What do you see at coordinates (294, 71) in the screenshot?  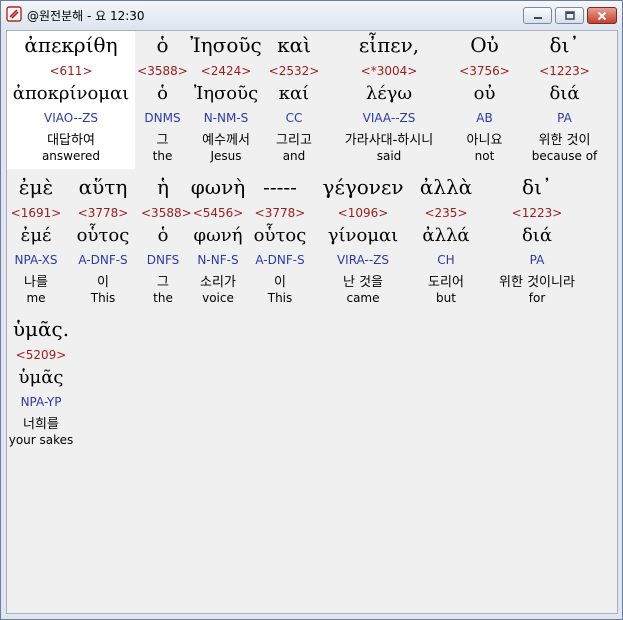 I see `strong-number: <2532>` at bounding box center [294, 71].